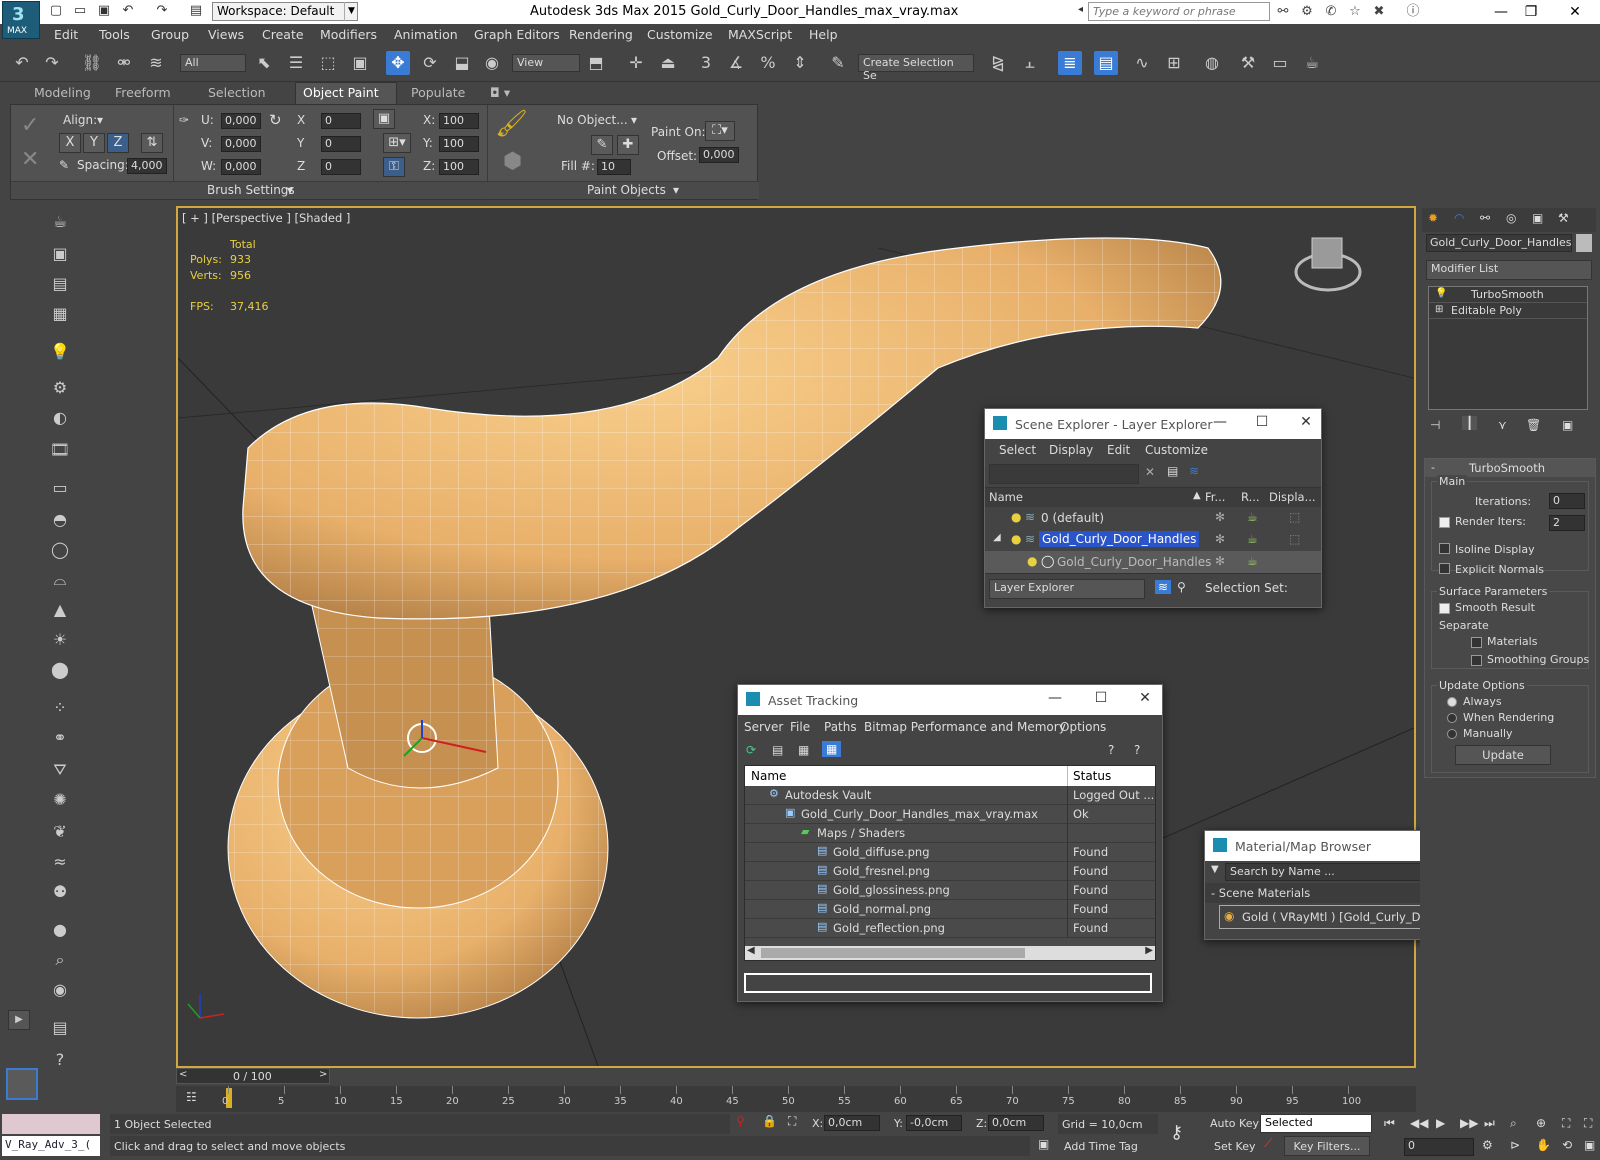 The image size is (1600, 1160). What do you see at coordinates (893, 953) in the screenshot?
I see `scrollbar-thumb` at bounding box center [893, 953].